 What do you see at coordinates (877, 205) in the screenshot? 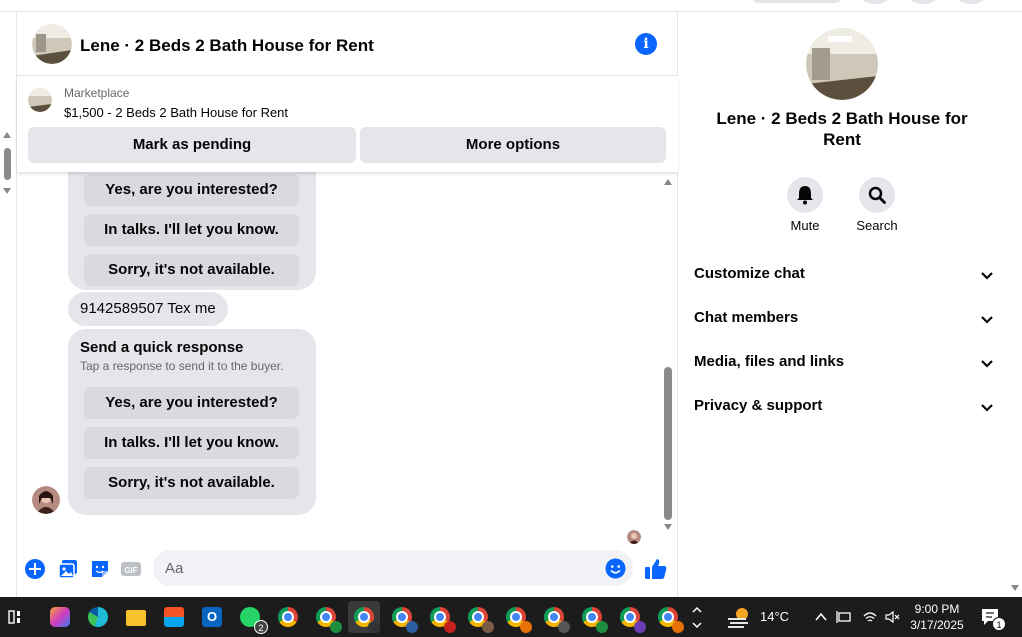
I see `search-button: Search` at bounding box center [877, 205].